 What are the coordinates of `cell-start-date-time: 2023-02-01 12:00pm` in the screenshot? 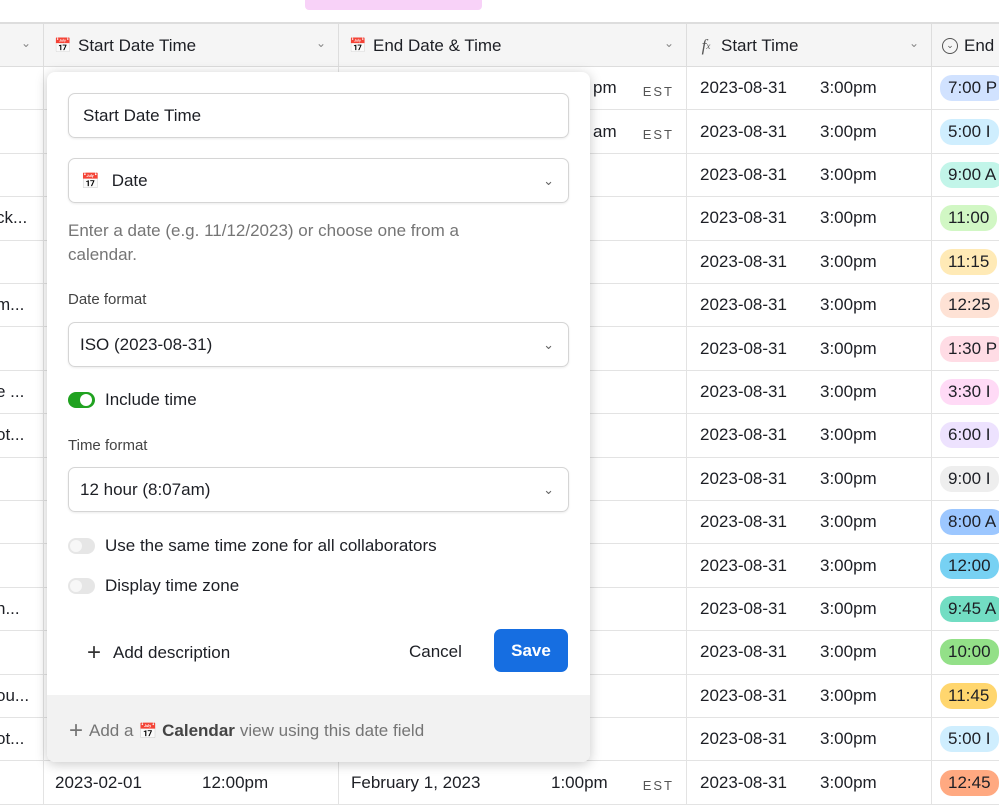 It's located at (191, 782).